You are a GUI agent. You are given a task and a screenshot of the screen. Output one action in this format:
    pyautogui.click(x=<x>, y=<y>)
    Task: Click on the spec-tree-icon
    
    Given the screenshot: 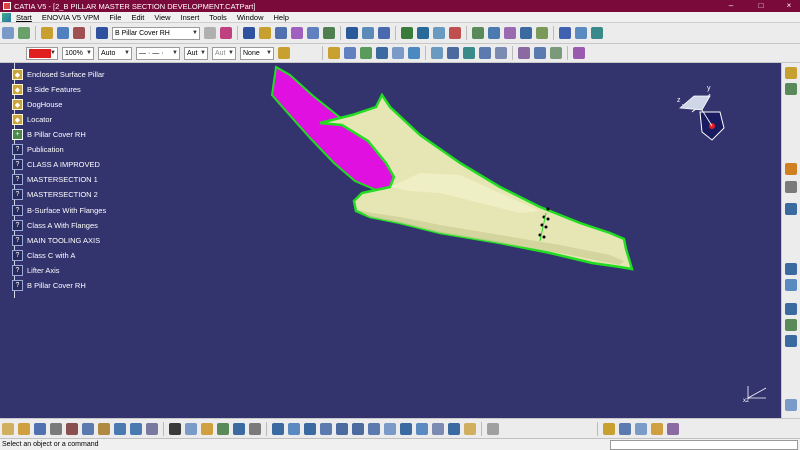 What is the action you would take?
    pyautogui.click(x=556, y=53)
    